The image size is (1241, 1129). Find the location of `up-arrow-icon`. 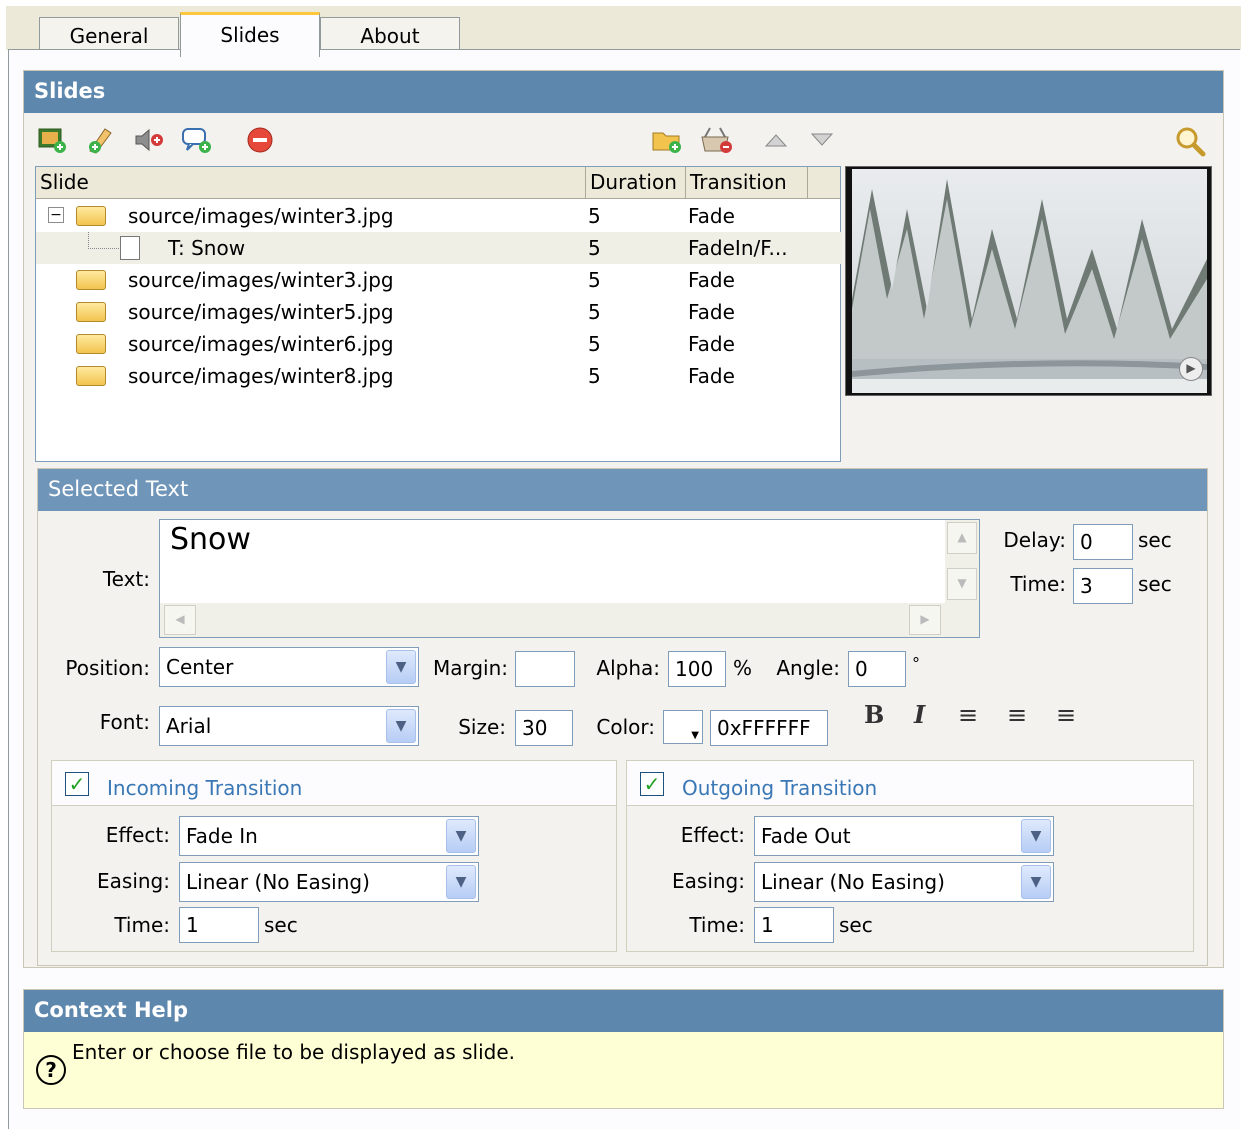

up-arrow-icon is located at coordinates (776, 140).